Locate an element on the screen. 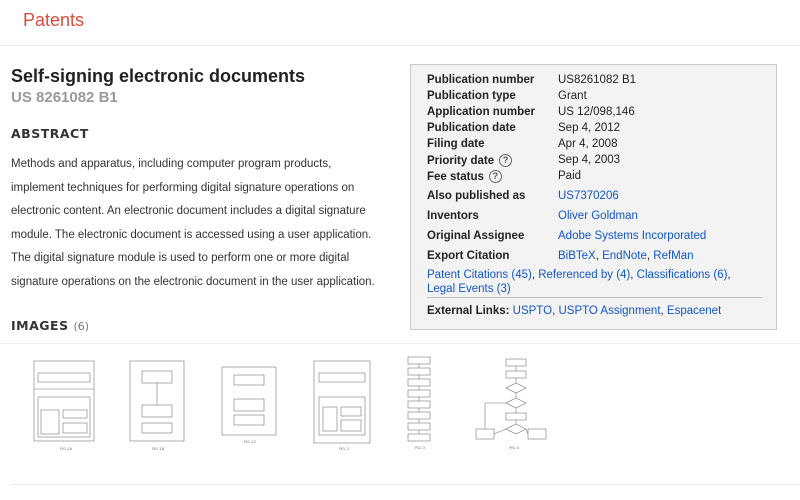 This screenshot has height=500, width=800. also-published-label: Also published as is located at coordinates (476, 196).